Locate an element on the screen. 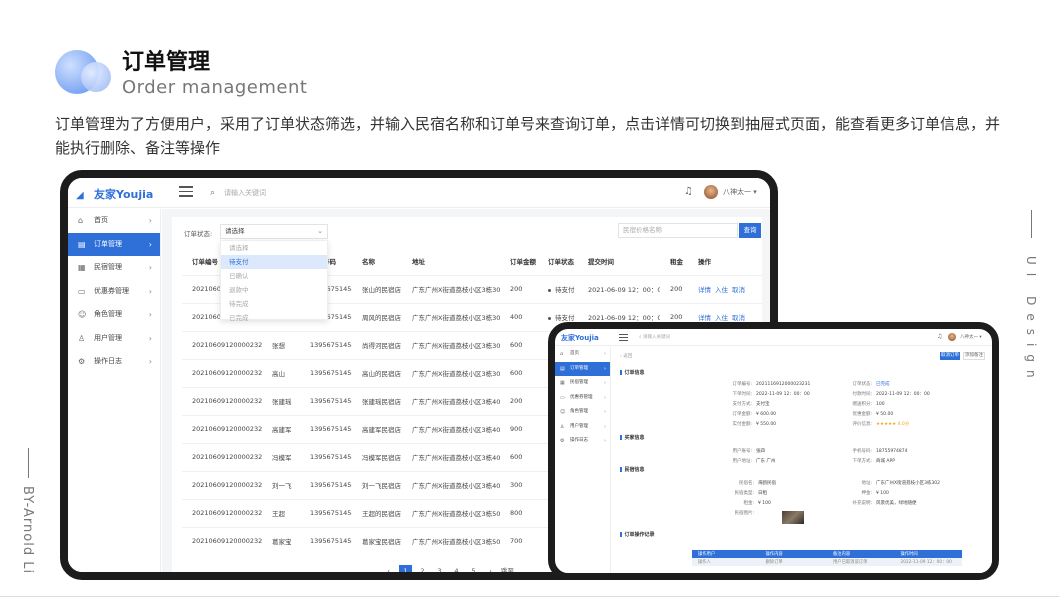 This screenshot has width=1059, height=600. page-button: 5 is located at coordinates (473, 568).